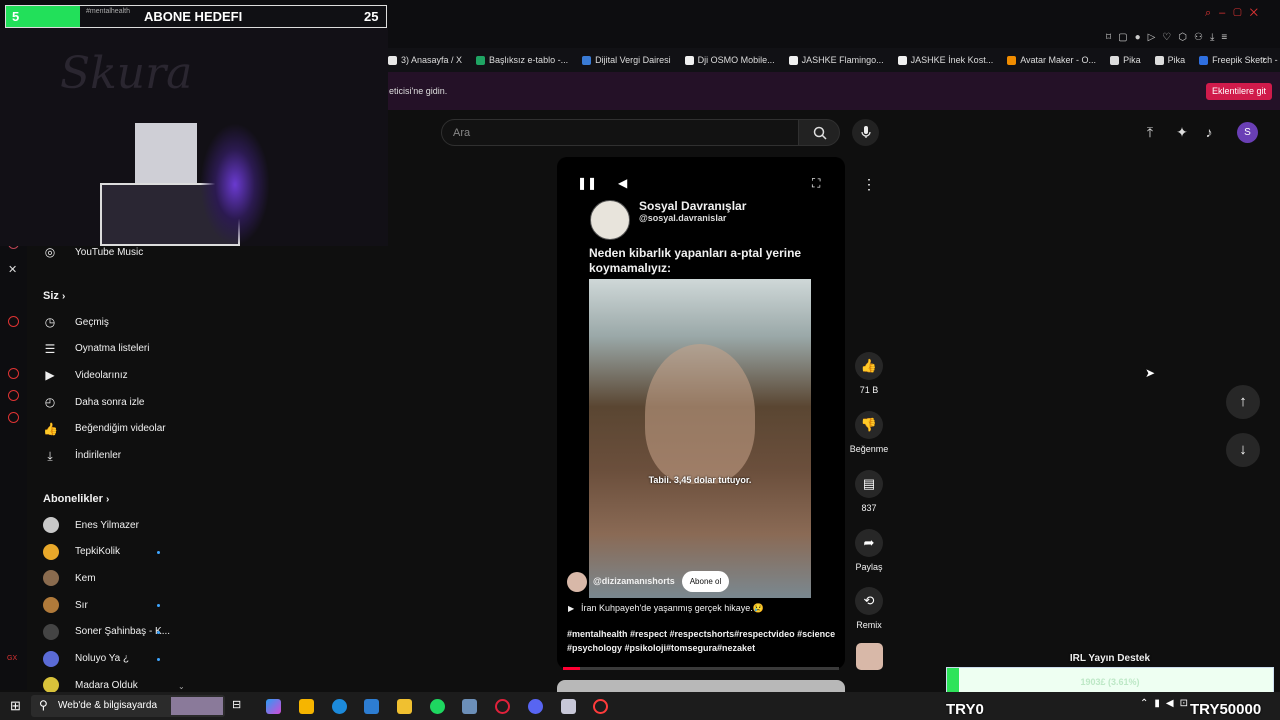 The height and width of the screenshot is (720, 1280). I want to click on system-tray-icons: ⌃▮◀⊡, so click(1167, 703).